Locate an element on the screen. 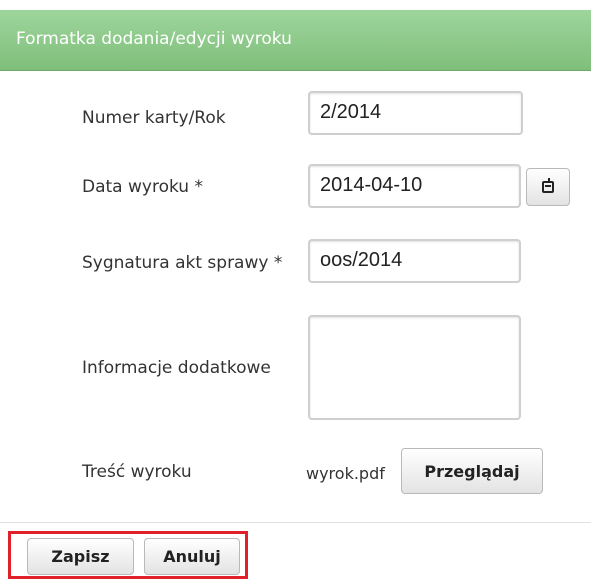  dialog-title-bar: Formatka dodania/edycji wyroku is located at coordinates (295, 40).